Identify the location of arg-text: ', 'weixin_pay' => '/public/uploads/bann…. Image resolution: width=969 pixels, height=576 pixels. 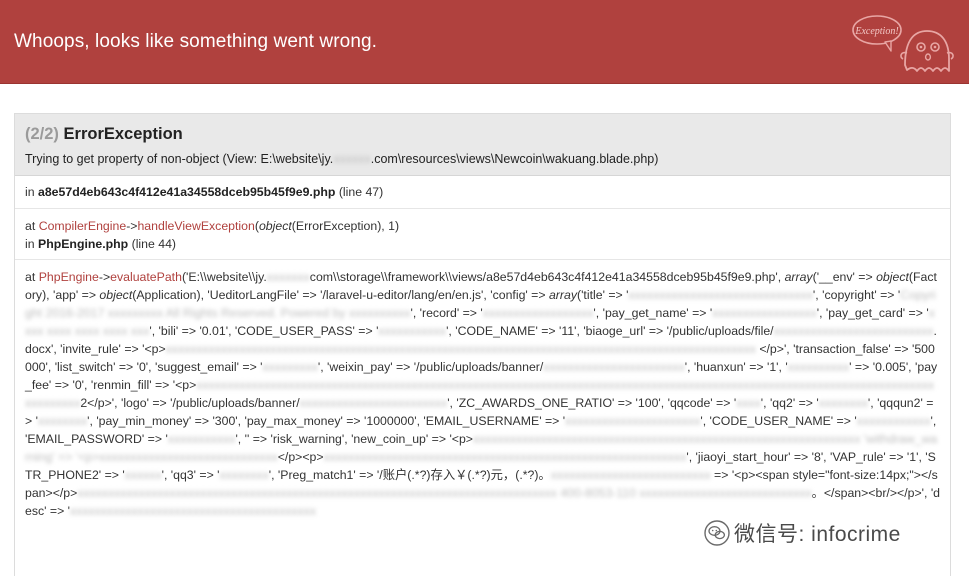
(430, 367).